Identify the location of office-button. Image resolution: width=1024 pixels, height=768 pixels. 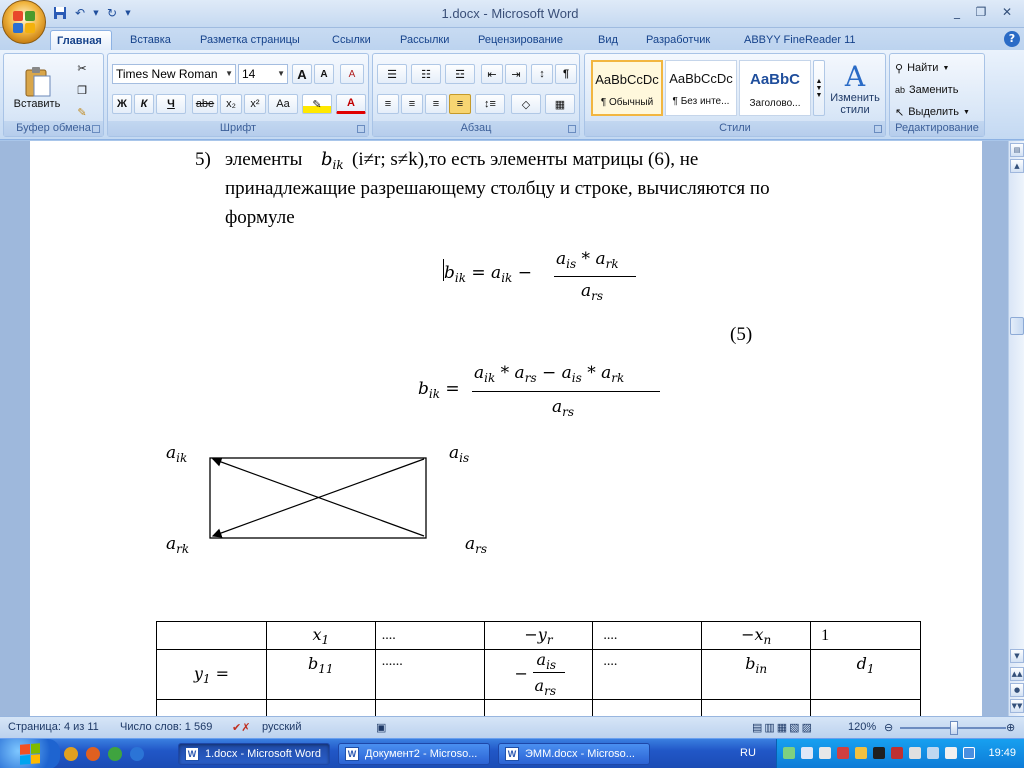
(24, 22).